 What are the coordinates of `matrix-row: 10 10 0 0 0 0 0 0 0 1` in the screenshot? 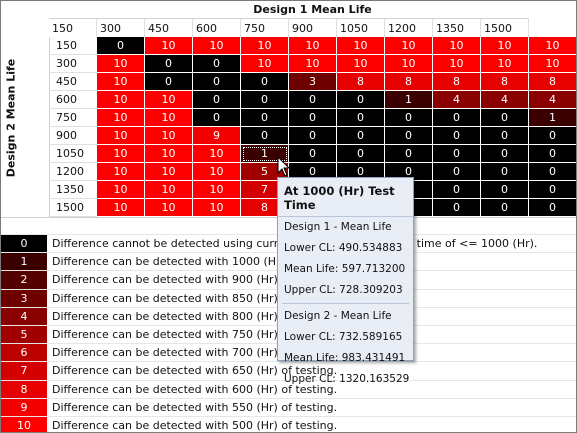 It's located at (336, 118).